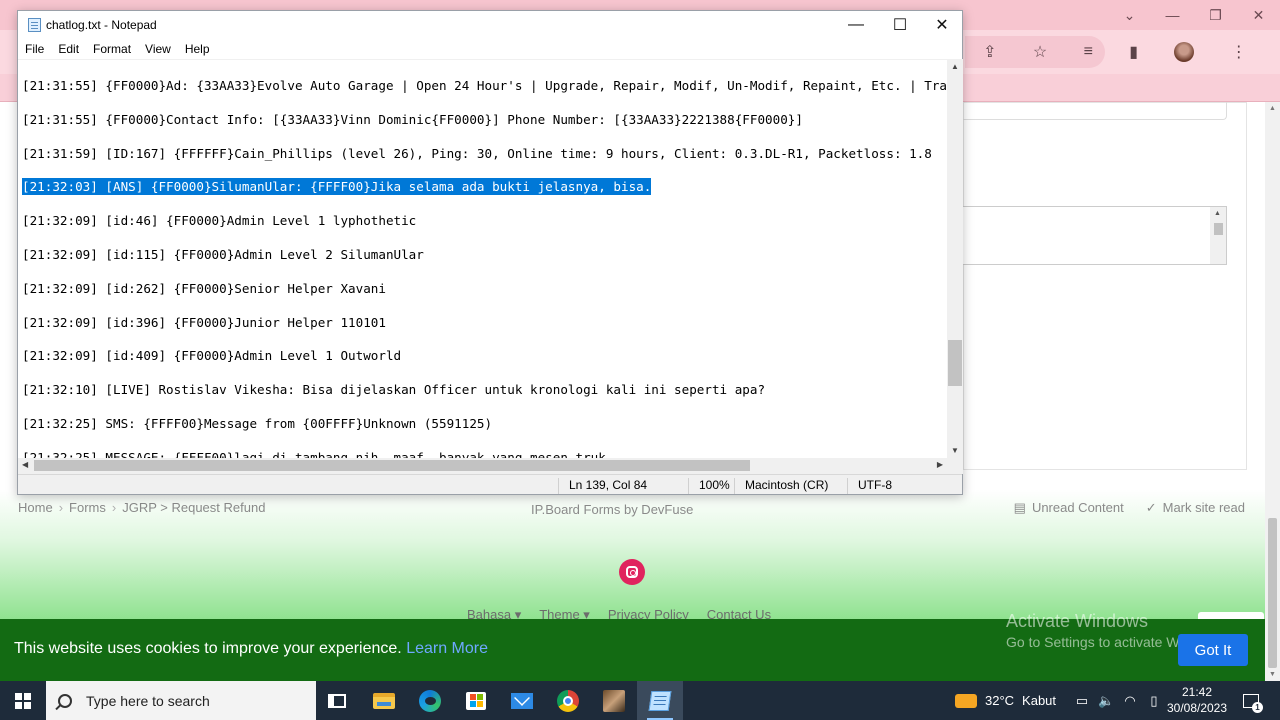  Describe the element at coordinates (1197, 692) in the screenshot. I see `clock-time: 21:42` at that location.